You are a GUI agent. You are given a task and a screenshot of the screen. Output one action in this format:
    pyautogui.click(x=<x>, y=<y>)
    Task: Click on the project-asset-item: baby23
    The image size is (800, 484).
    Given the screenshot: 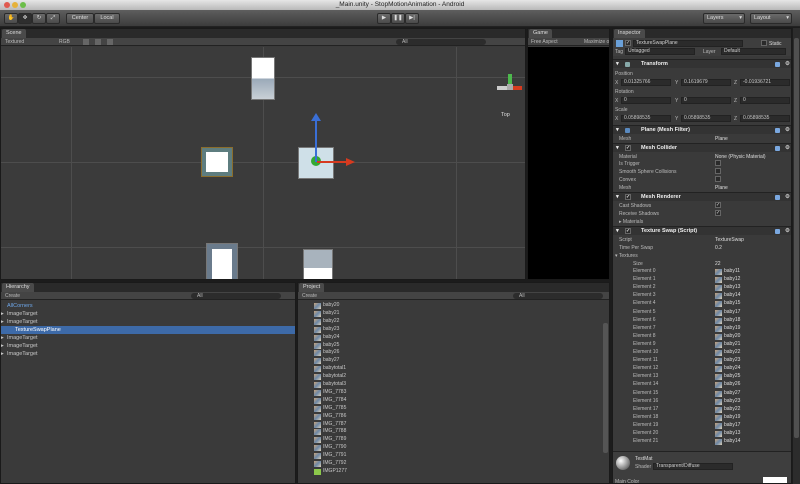 What is the action you would take?
    pyautogui.click(x=326, y=330)
    